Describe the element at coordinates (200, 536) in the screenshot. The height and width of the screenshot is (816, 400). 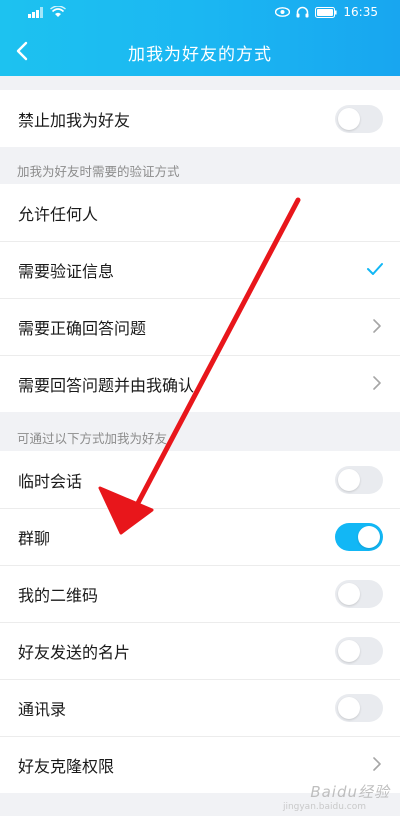
I see `method-group-chat: 群聊` at that location.